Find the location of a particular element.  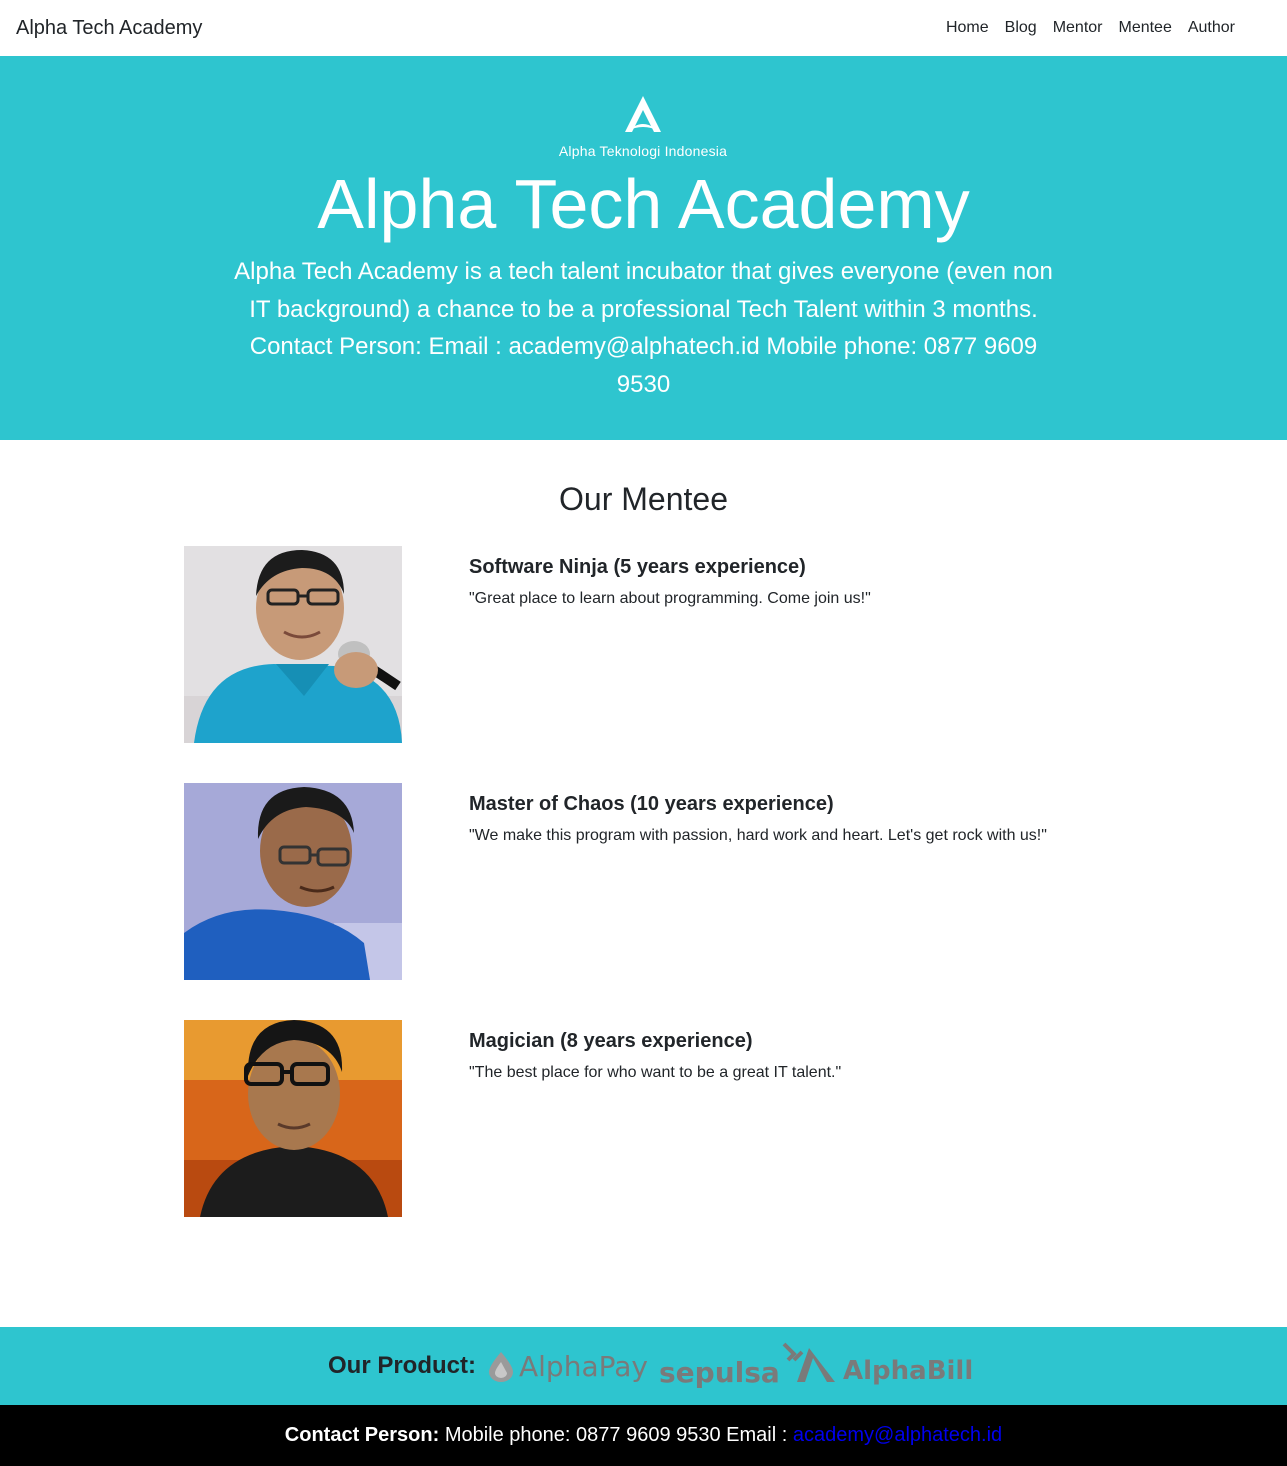

alphapay-text: AlphaPay is located at coordinates (583, 1366).